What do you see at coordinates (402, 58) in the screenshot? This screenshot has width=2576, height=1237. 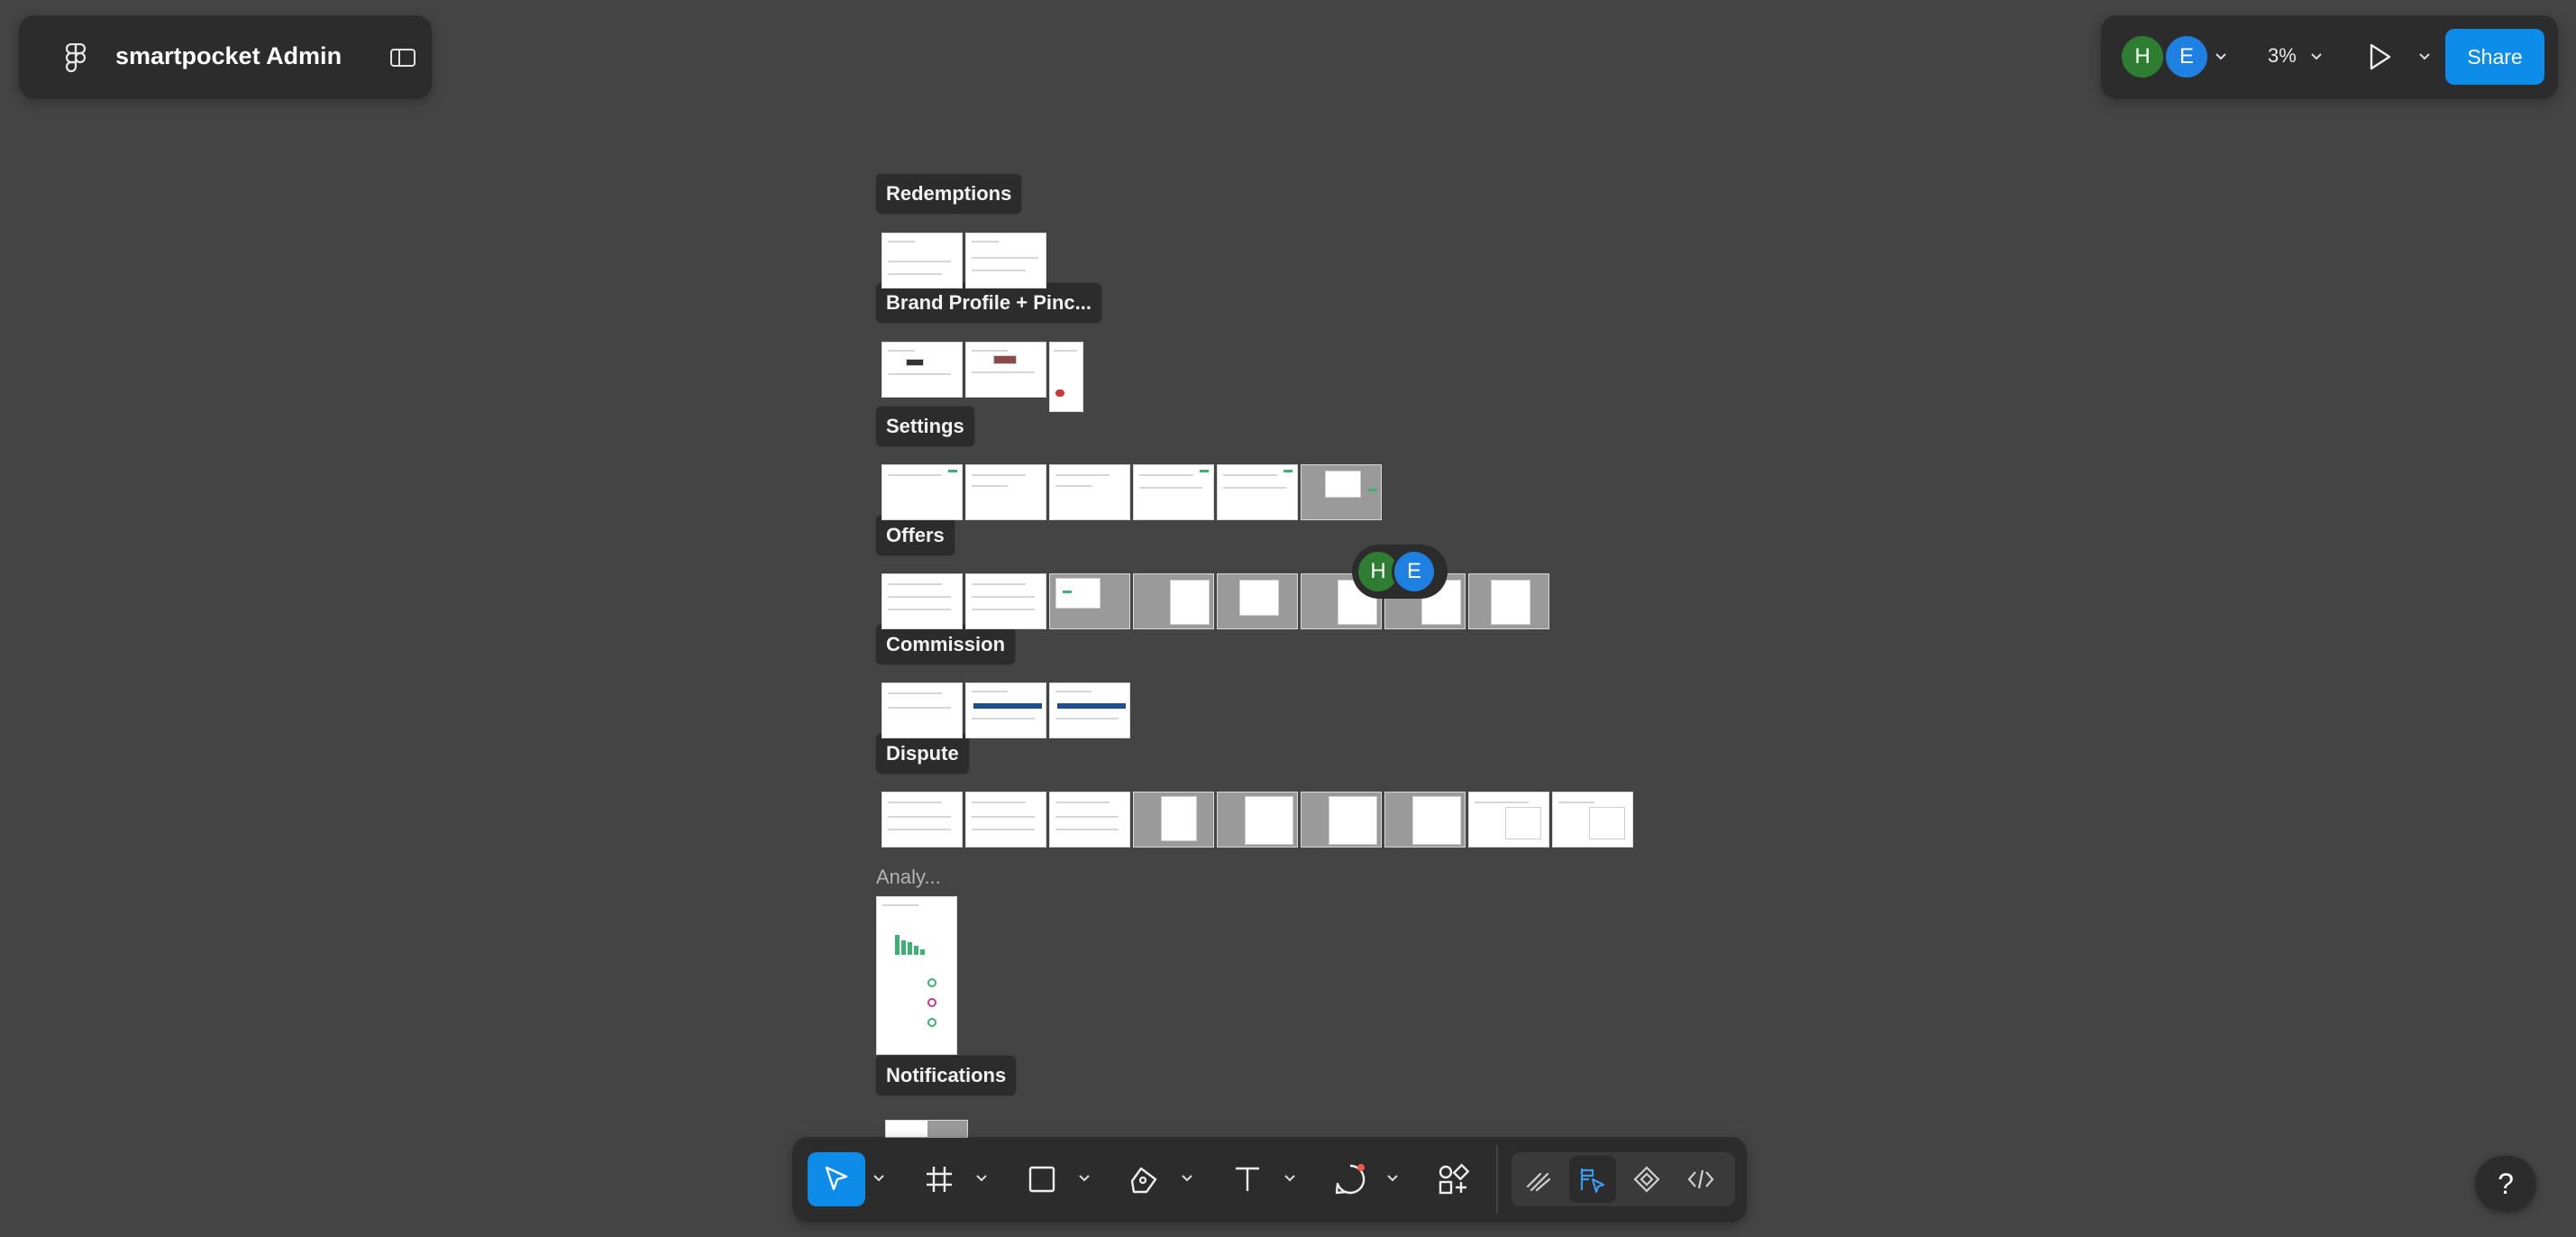 I see `sidebar-toggle-icon` at bounding box center [402, 58].